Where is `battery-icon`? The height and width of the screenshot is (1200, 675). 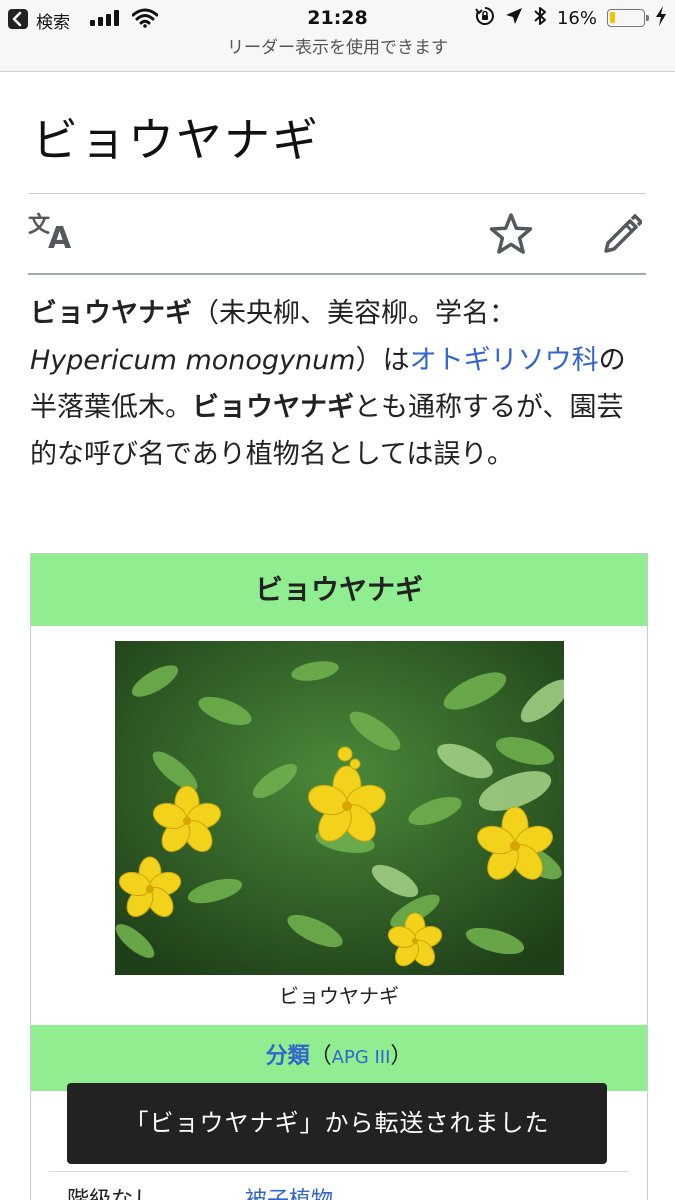 battery-icon is located at coordinates (628, 18).